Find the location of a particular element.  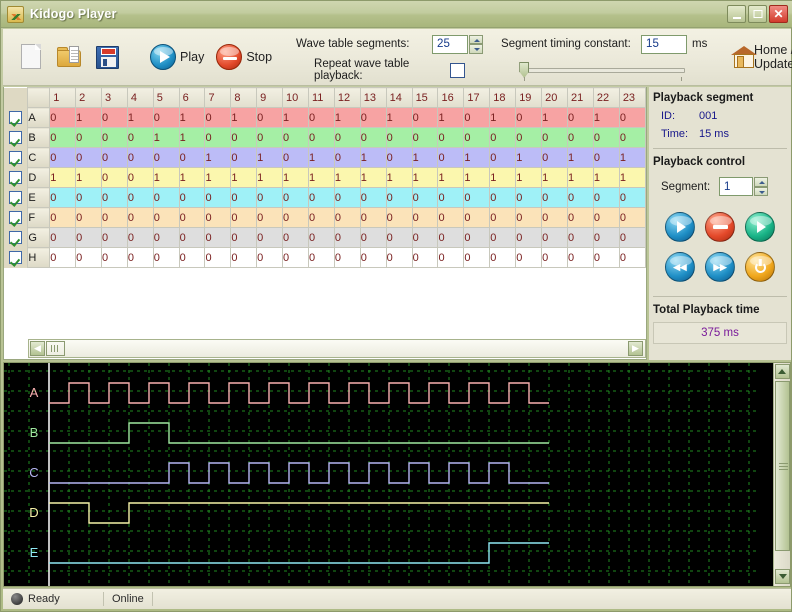

waveform-vertical-scrollbar is located at coordinates (781, 474).